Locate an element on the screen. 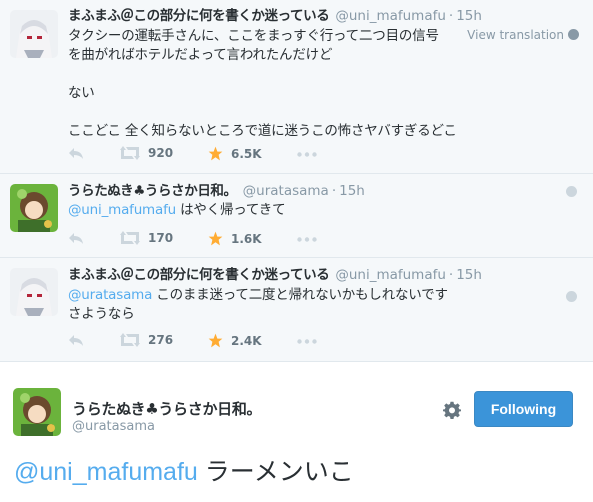  tweet-line: ない is located at coordinates (81, 93).